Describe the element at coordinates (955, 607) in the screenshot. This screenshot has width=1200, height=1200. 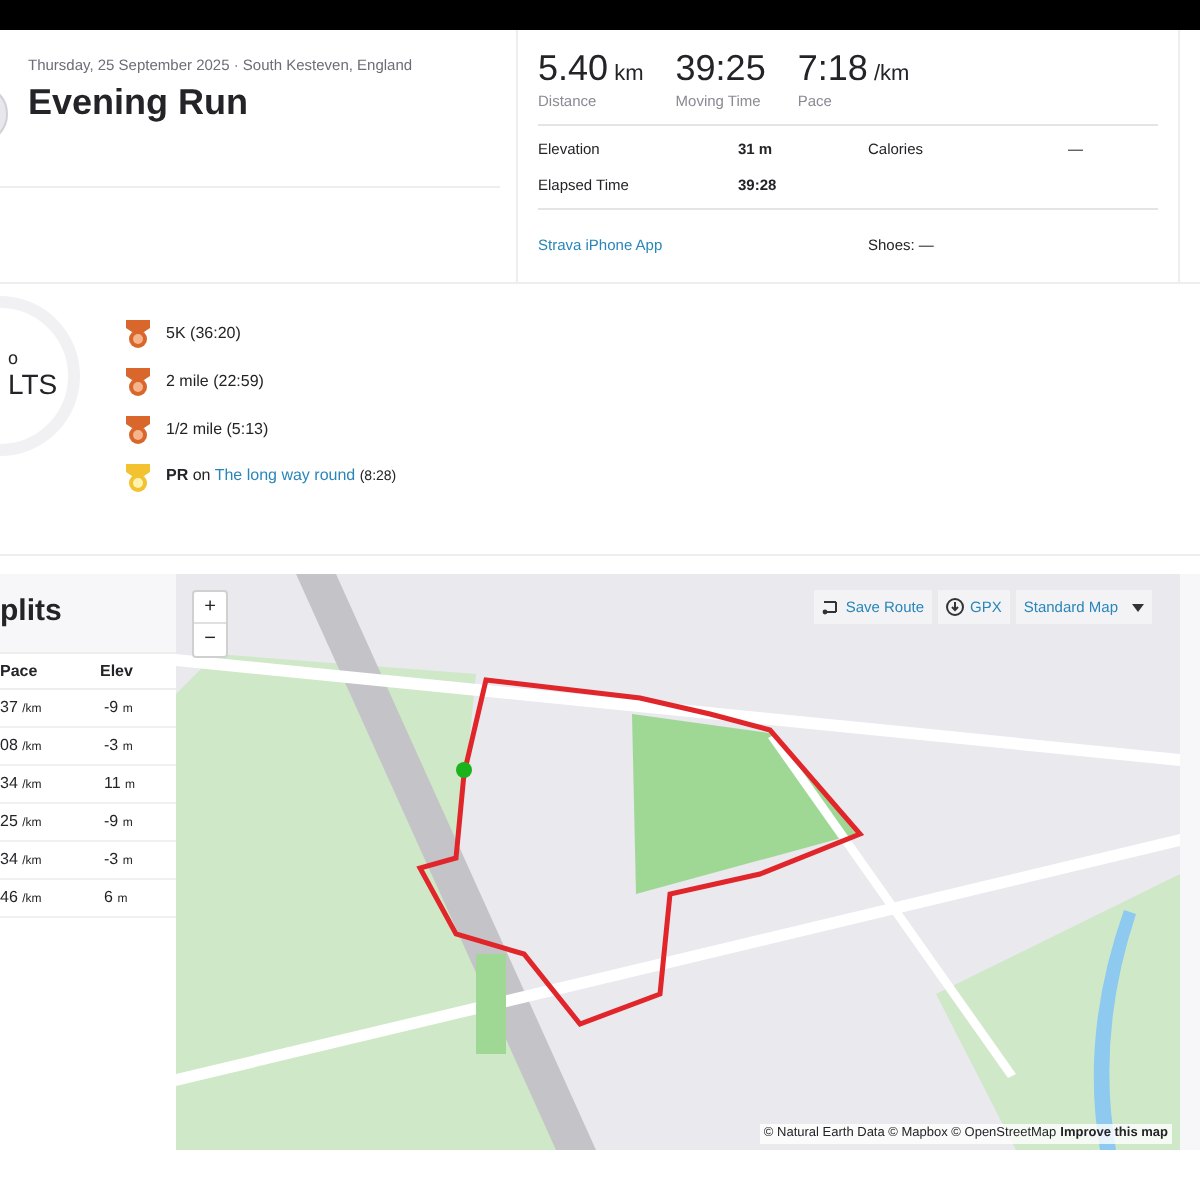
I see `download-icon` at that location.